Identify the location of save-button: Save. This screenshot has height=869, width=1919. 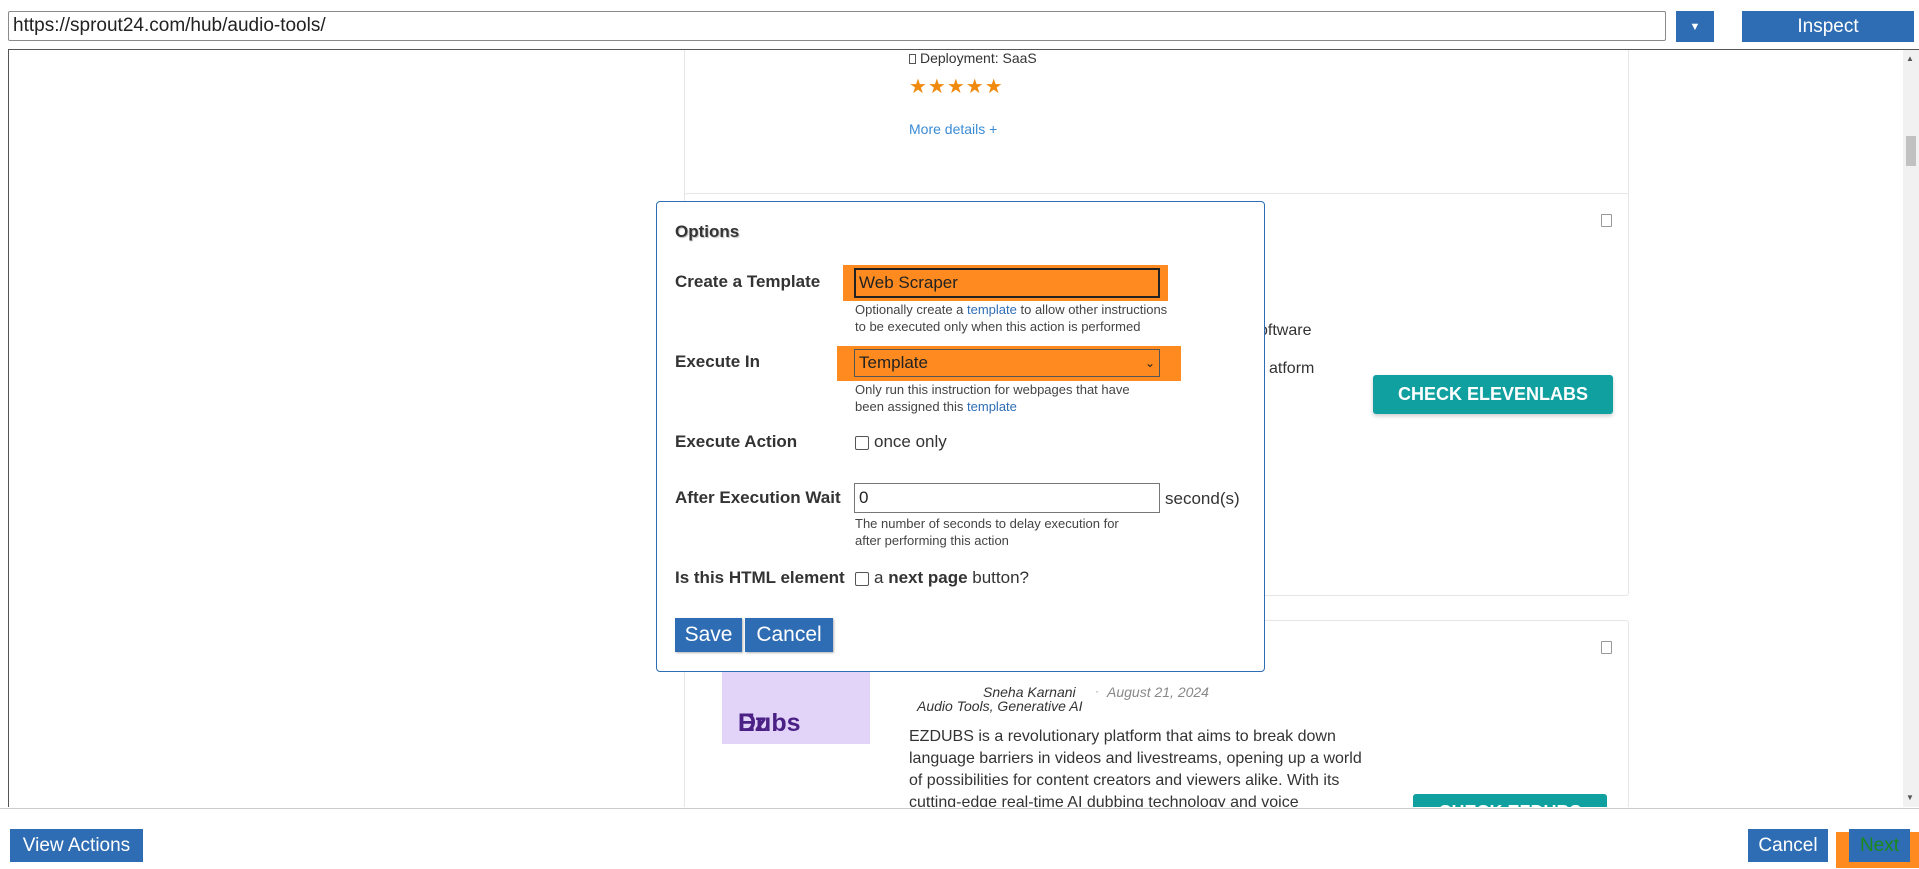
(708, 635).